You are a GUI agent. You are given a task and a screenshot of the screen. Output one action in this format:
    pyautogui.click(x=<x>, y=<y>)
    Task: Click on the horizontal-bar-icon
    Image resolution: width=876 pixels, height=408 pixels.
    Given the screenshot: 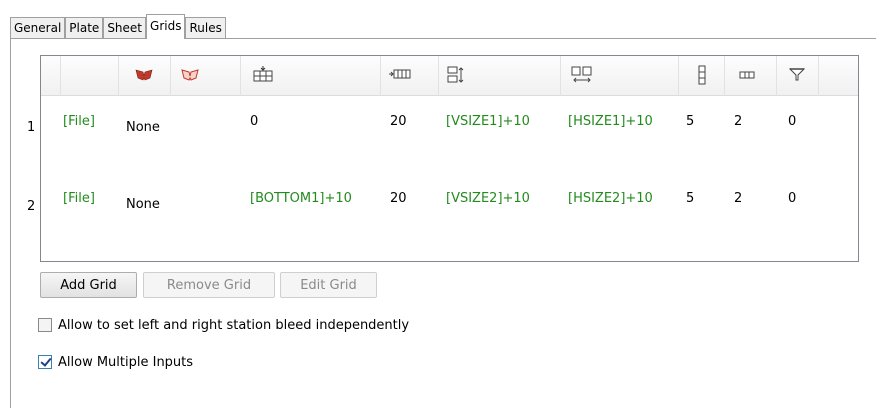 What is the action you would take?
    pyautogui.click(x=747, y=75)
    